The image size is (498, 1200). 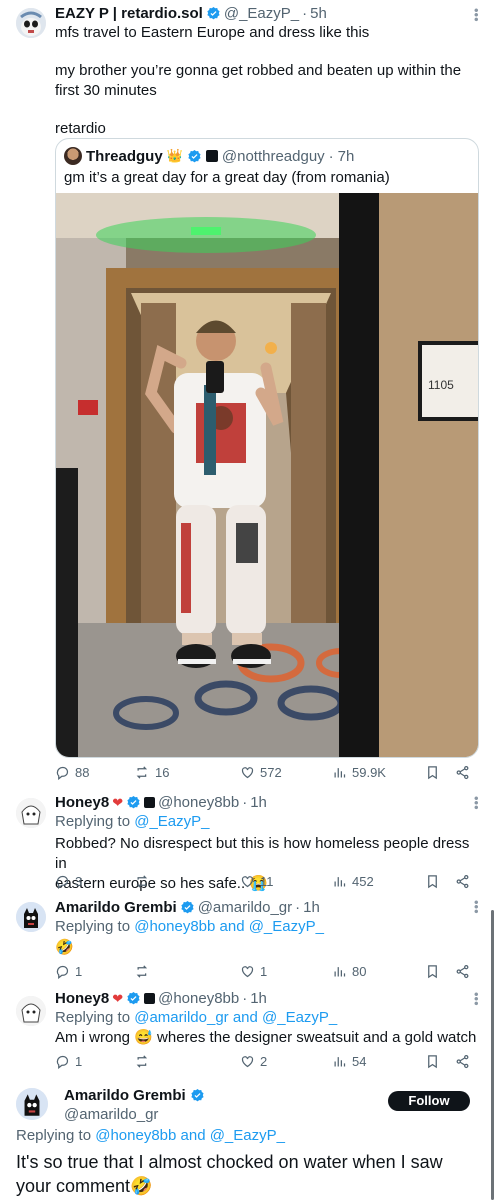 I want to click on like-count: 11, so click(x=267, y=881).